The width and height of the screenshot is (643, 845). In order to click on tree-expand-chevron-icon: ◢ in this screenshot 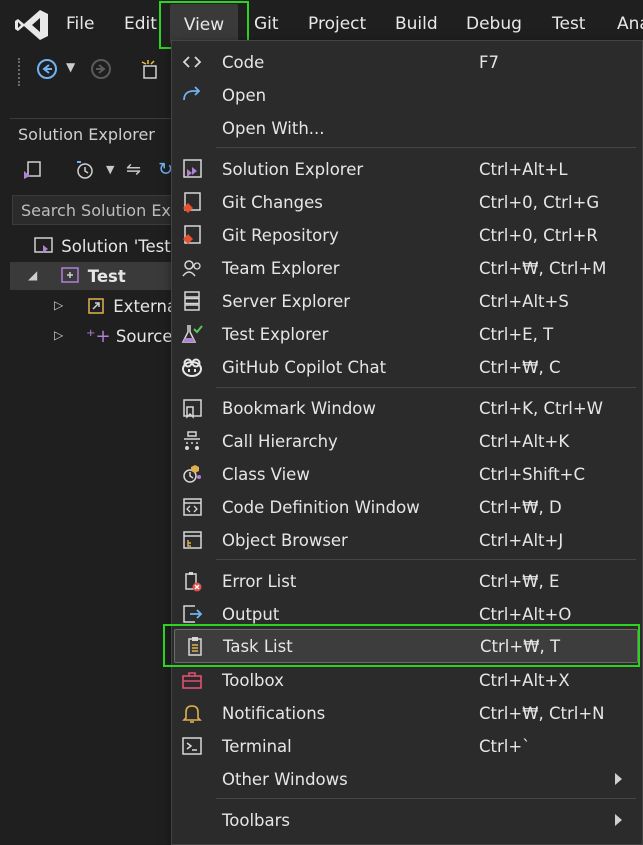, I will do `click(32, 275)`.